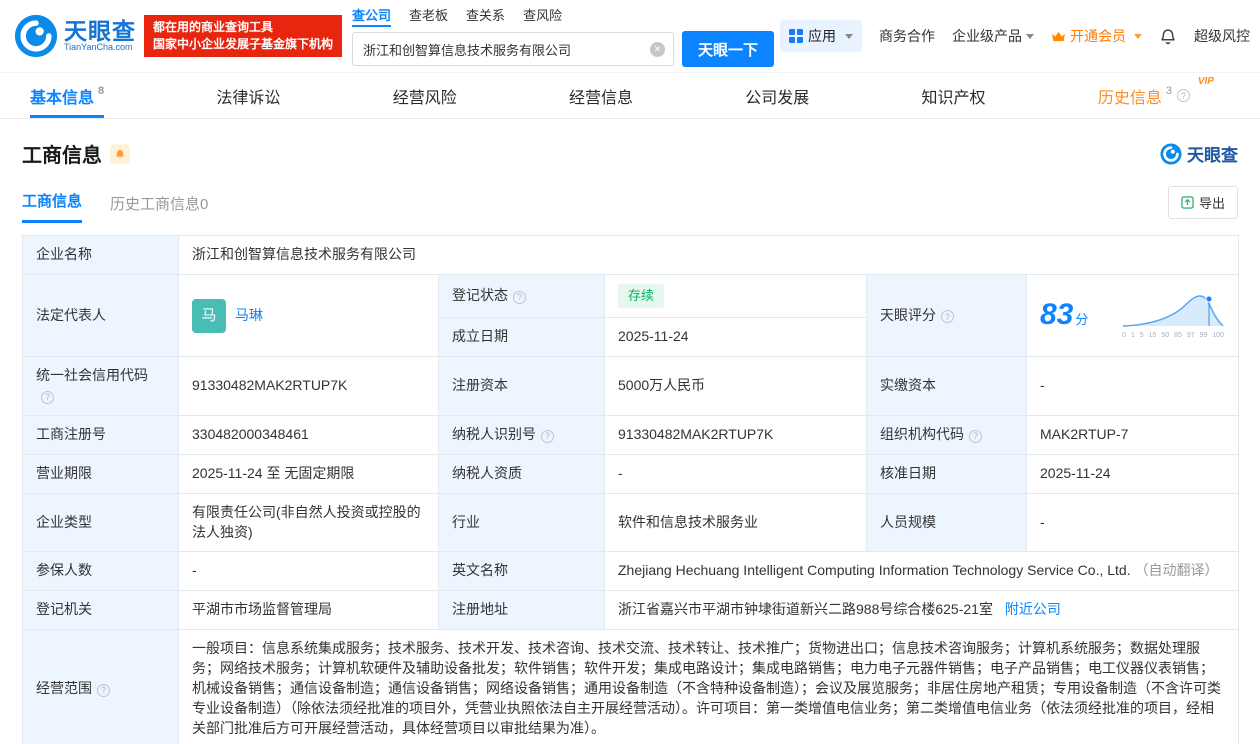  Describe the element at coordinates (728, 49) in the screenshot. I see `search-button: 天眼一下` at that location.